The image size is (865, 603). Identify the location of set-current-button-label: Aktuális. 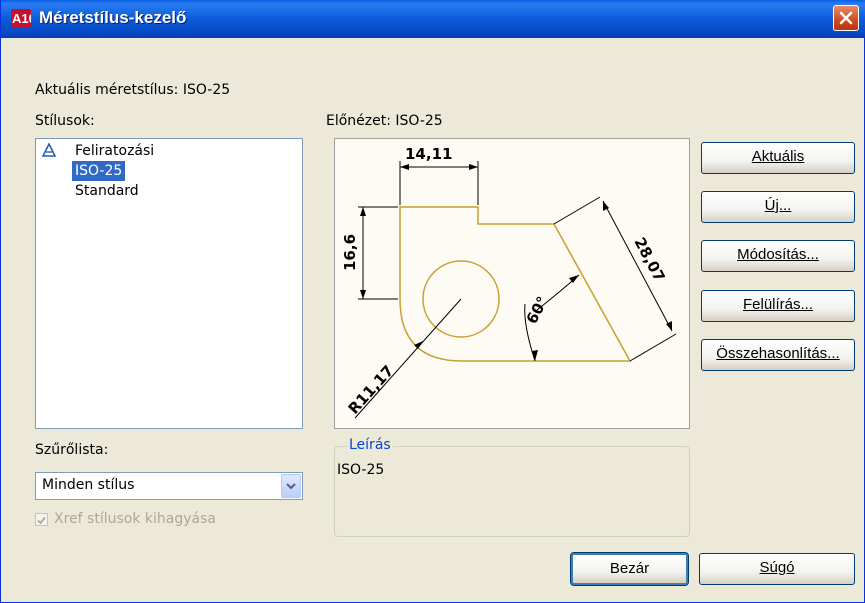
(778, 156).